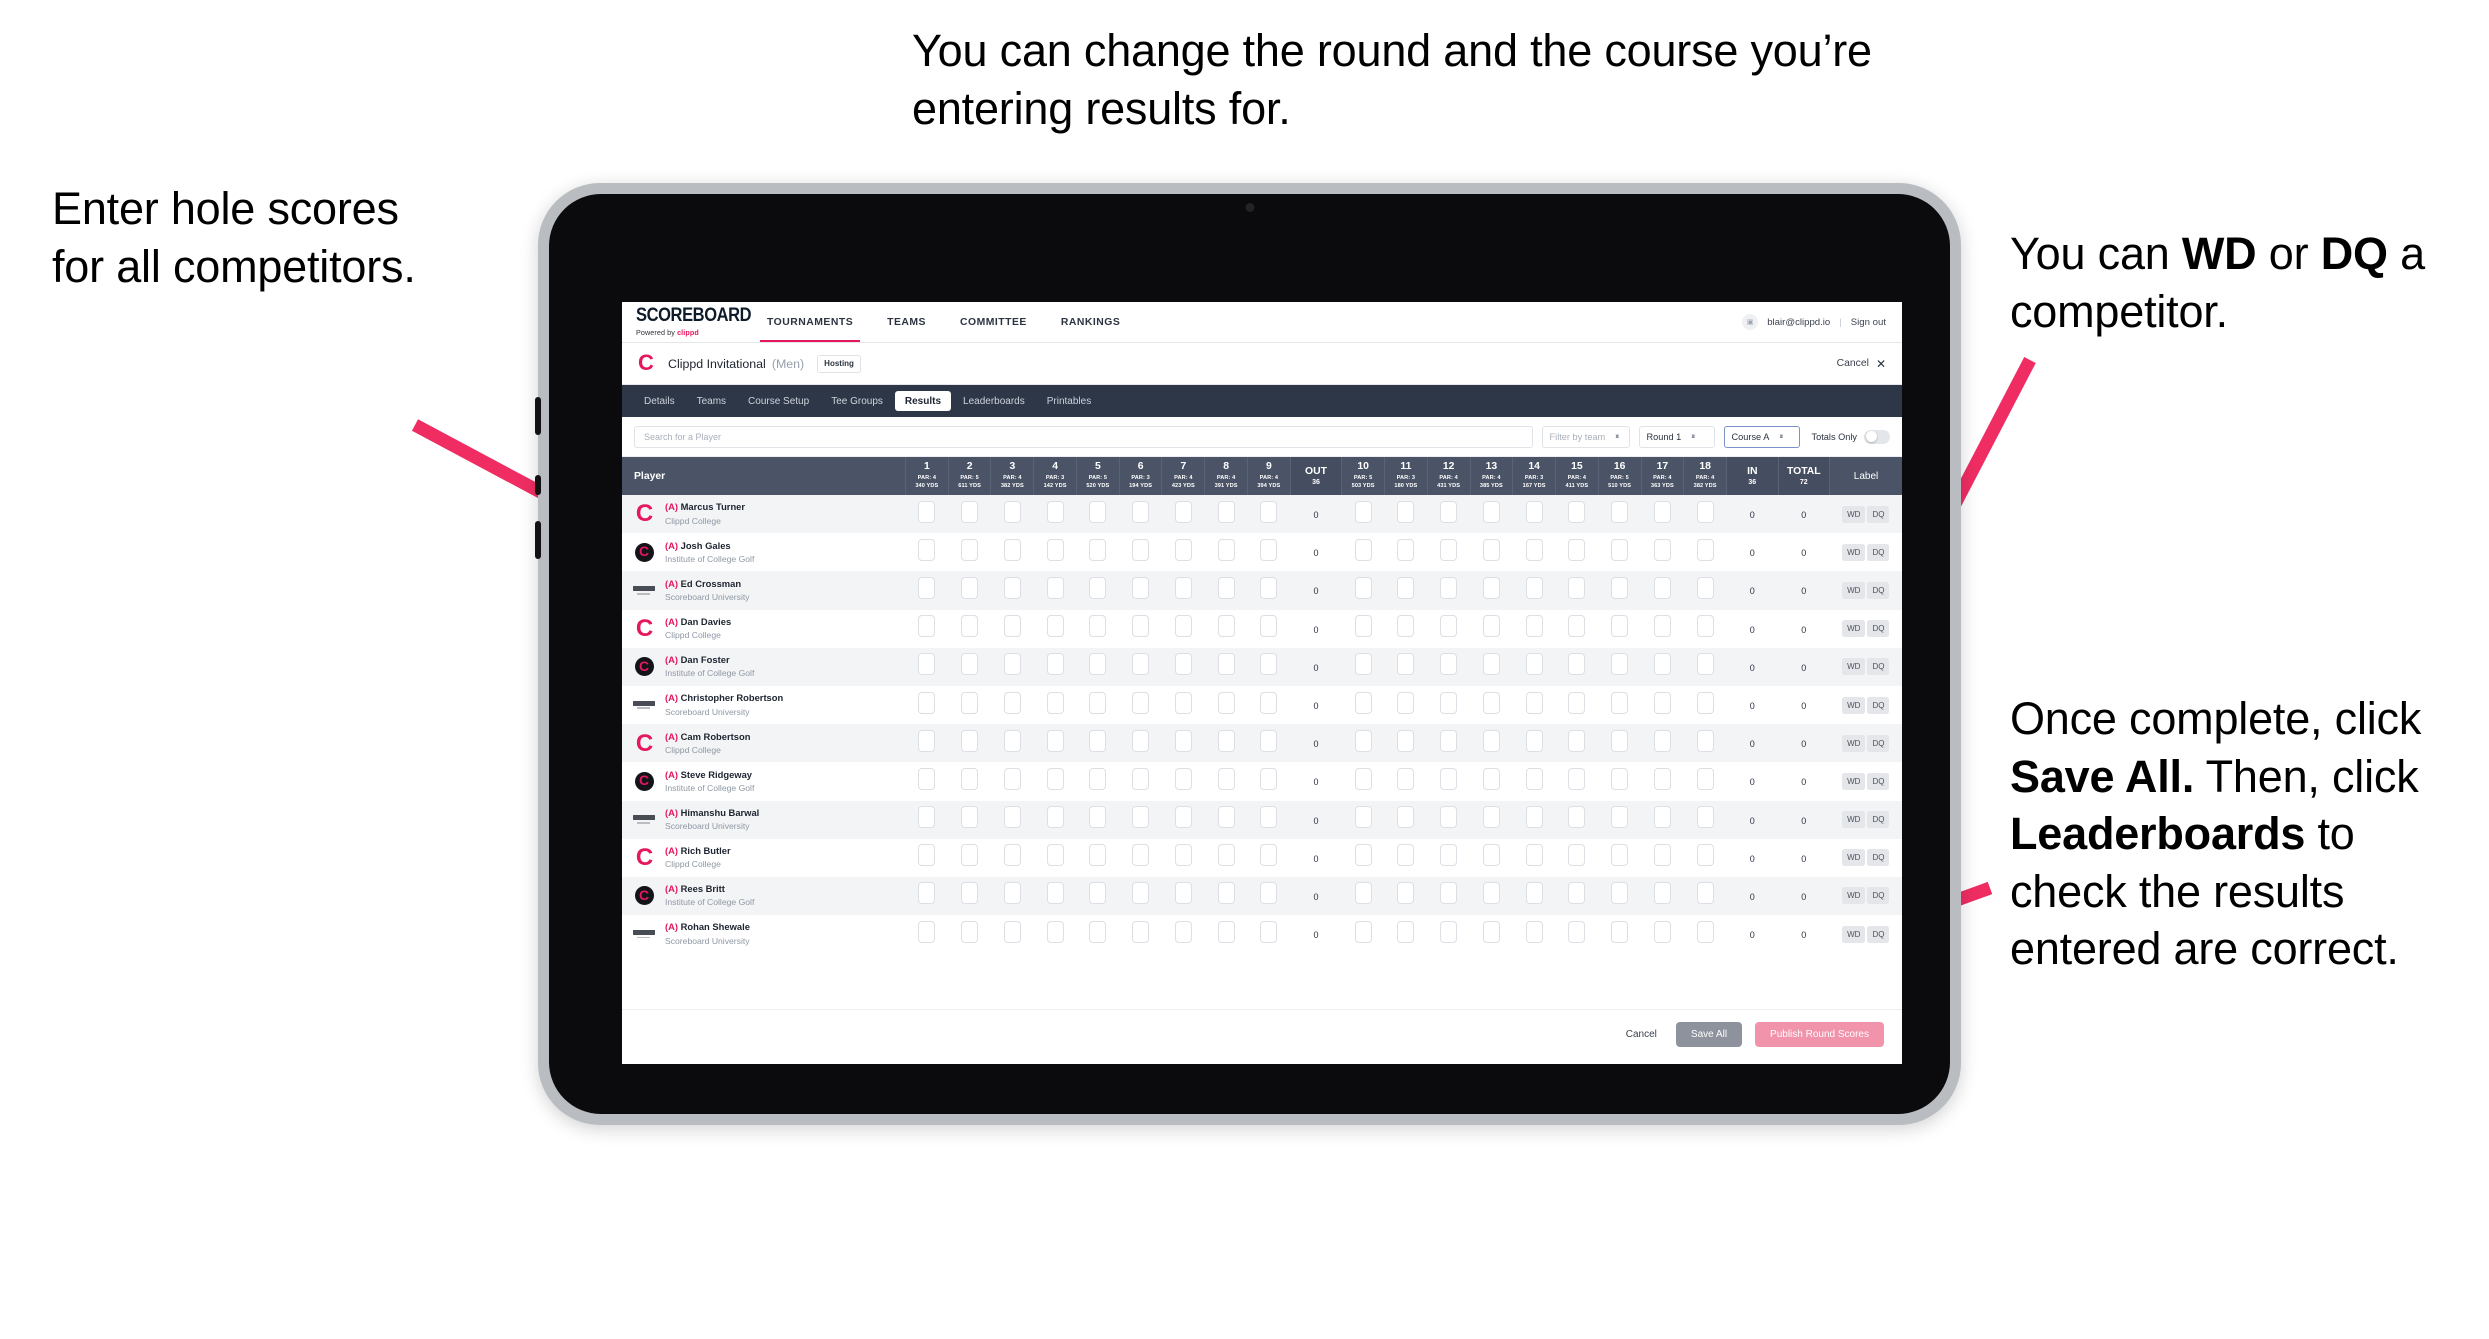 The width and height of the screenshot is (2489, 1339). Describe the element at coordinates (659, 401) in the screenshot. I see `tab-details: Details` at that location.